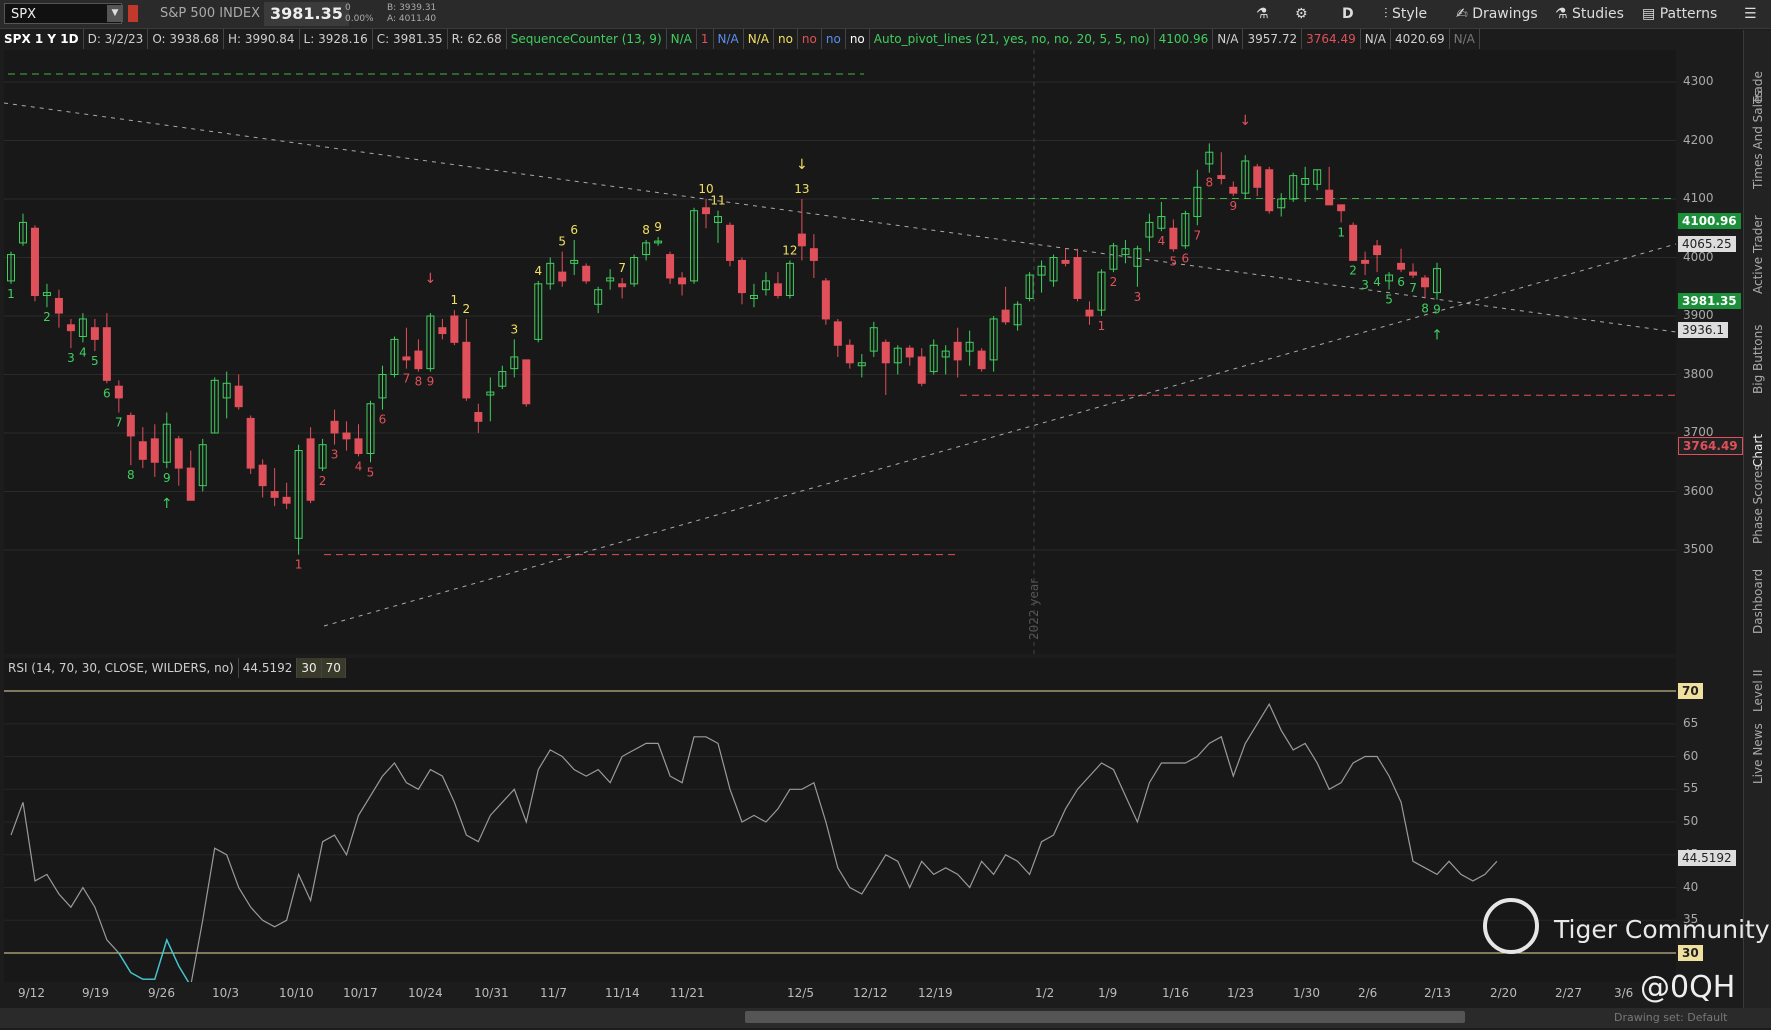 Image resolution: width=1771 pixels, height=1030 pixels. I want to click on date-axis-label: 2/27, so click(1568, 993).